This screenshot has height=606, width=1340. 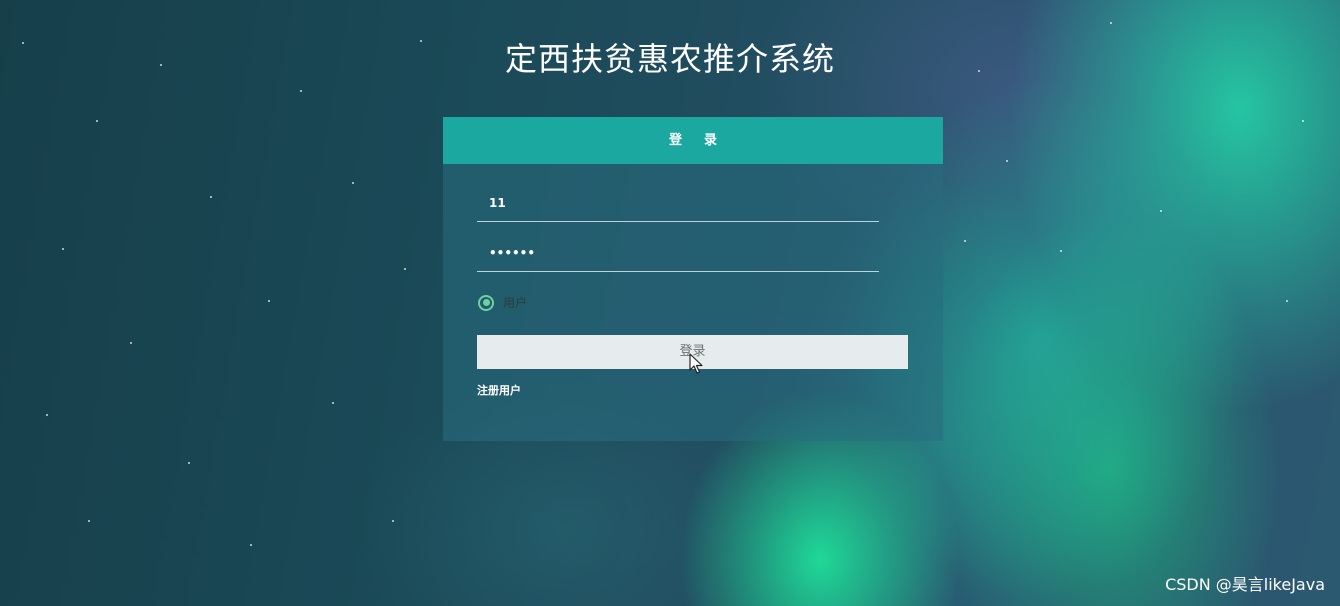 I want to click on mouse-pointer-icon, so click(x=696, y=363).